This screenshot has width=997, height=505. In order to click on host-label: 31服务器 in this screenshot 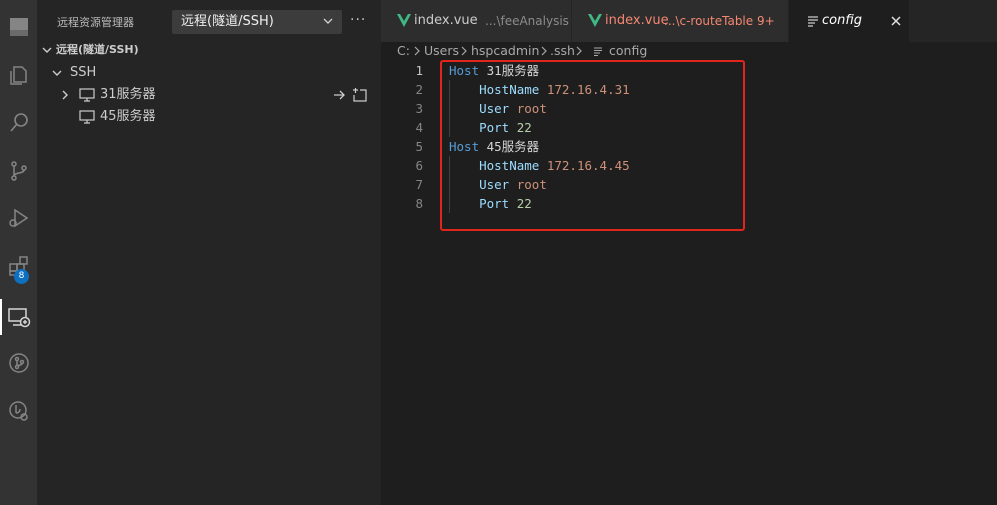, I will do `click(128, 94)`.